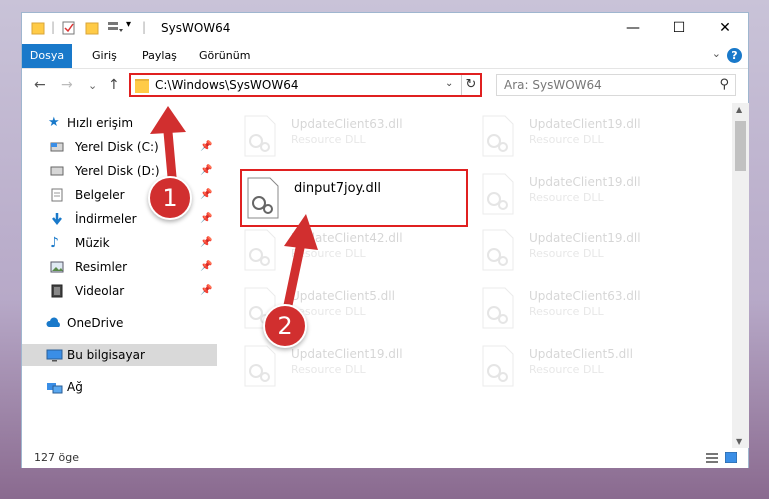  Describe the element at coordinates (301, 232) in the screenshot. I see `arrow-2-head` at that location.